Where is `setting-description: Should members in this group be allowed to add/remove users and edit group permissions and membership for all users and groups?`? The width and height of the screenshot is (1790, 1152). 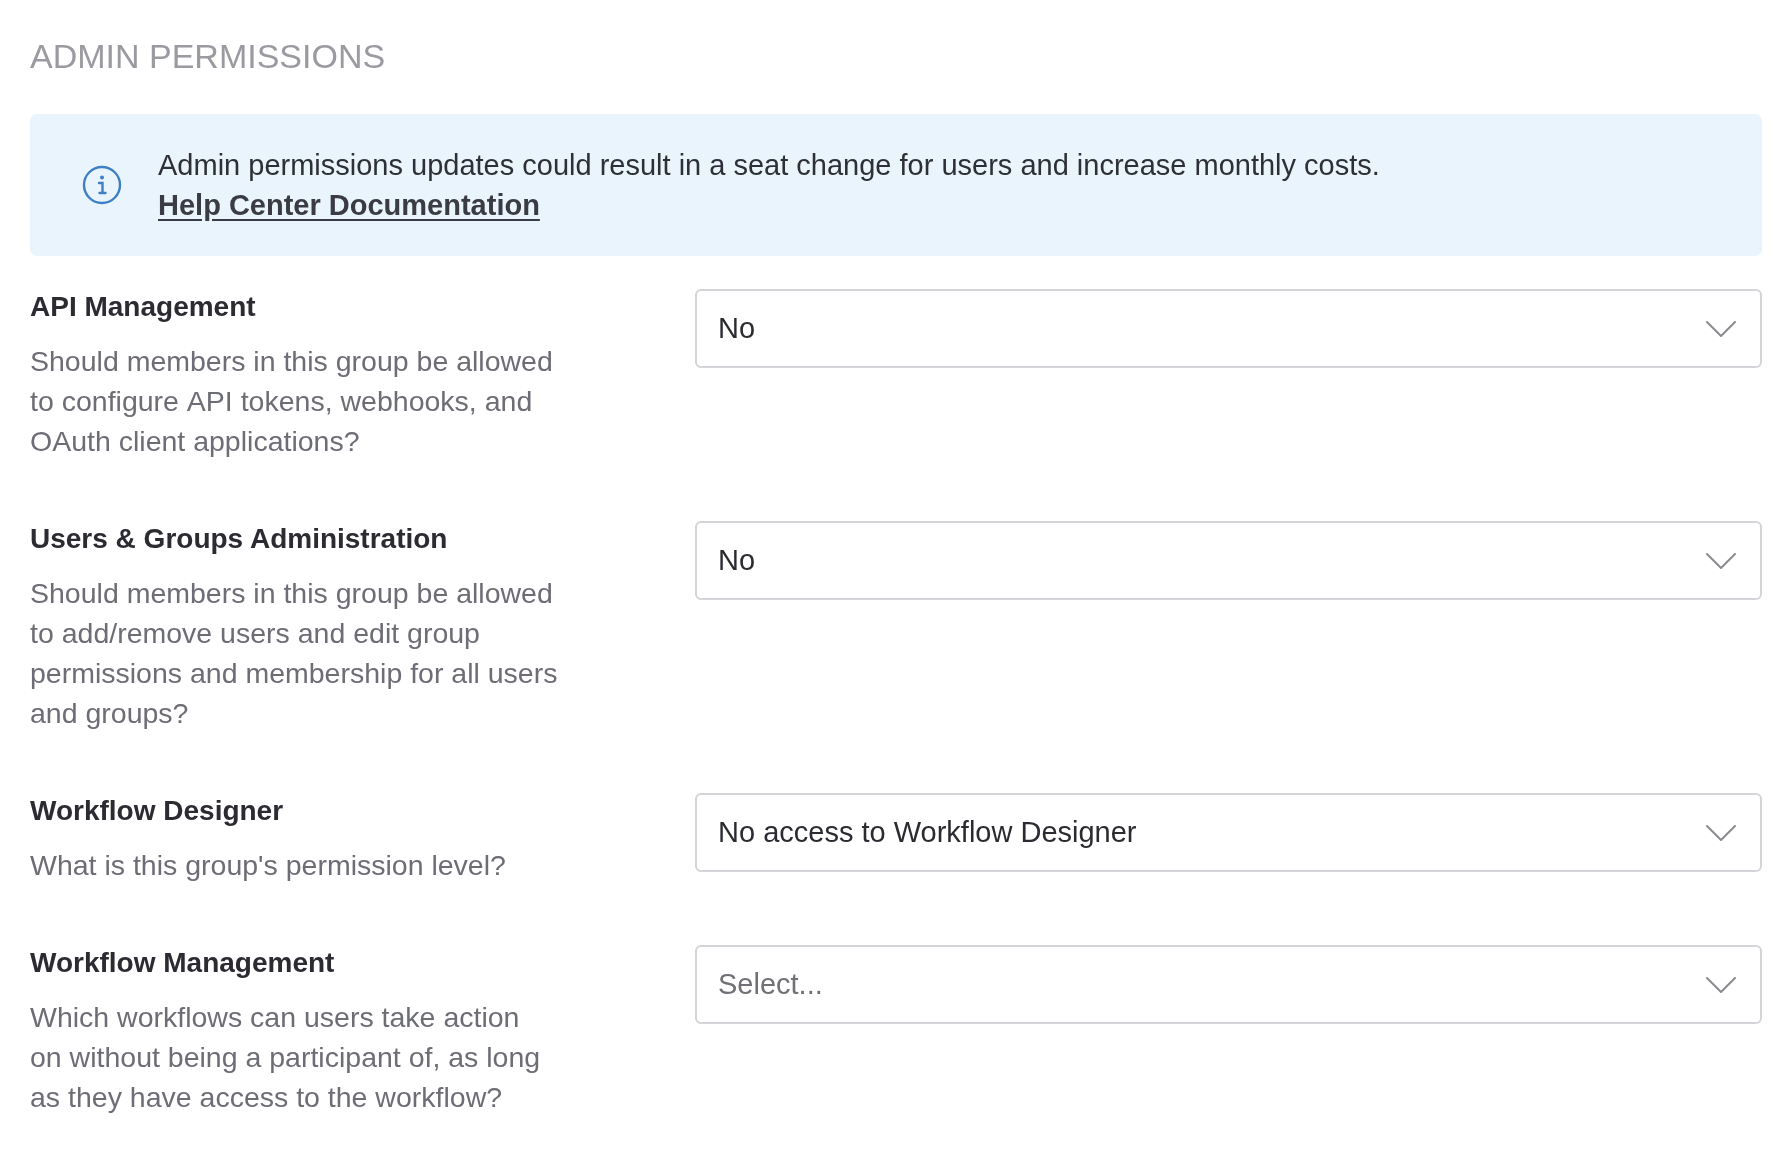
setting-description: Should members in this group be allowed to add/remove users and edit group permissions and membership for all users and groups? is located at coordinates (294, 653).